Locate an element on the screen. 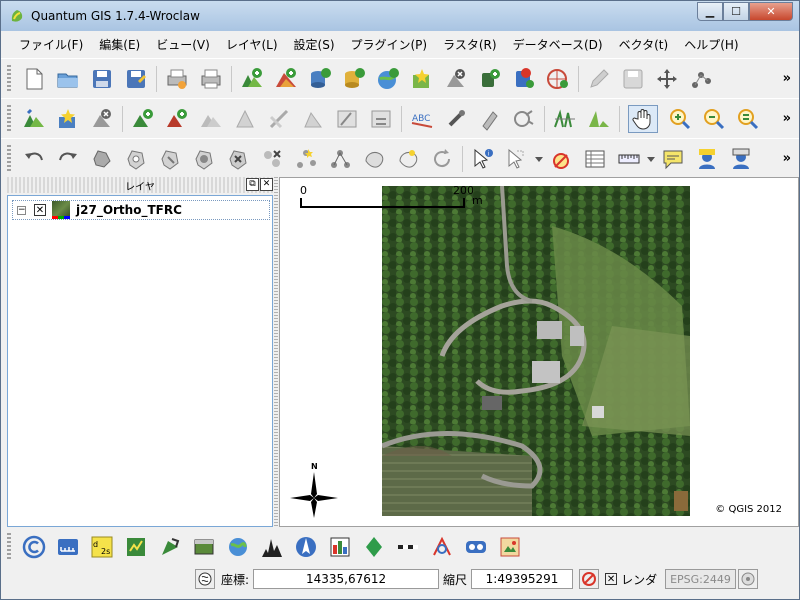  hide-all-layers-icon is located at coordinates (211, 119).